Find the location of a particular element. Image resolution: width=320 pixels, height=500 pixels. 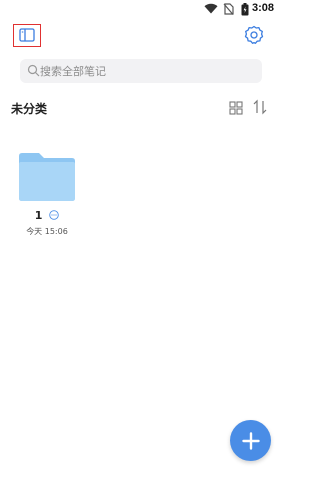

plus-icon is located at coordinates (250, 440).